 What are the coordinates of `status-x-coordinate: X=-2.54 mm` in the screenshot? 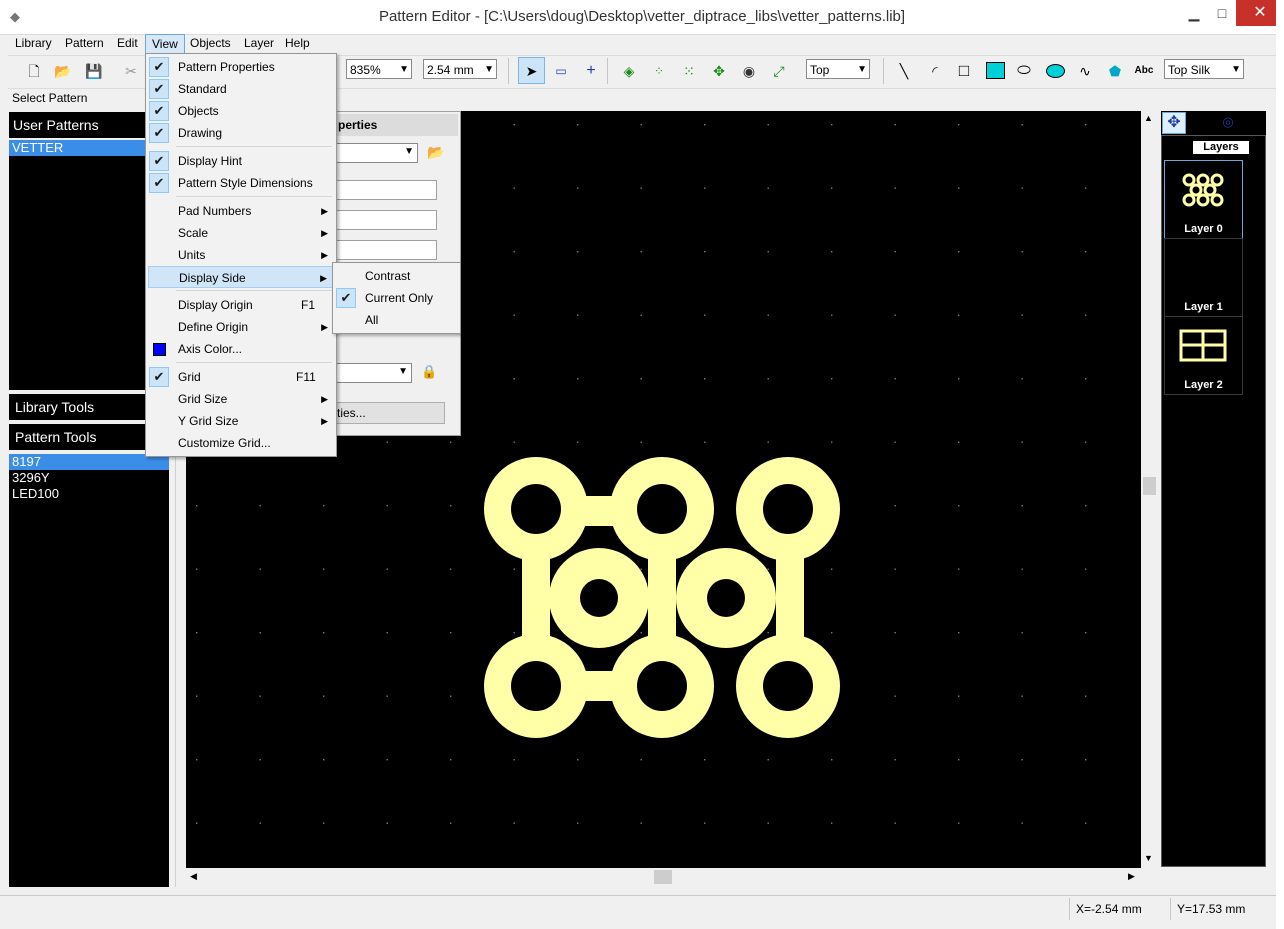 It's located at (1109, 909).